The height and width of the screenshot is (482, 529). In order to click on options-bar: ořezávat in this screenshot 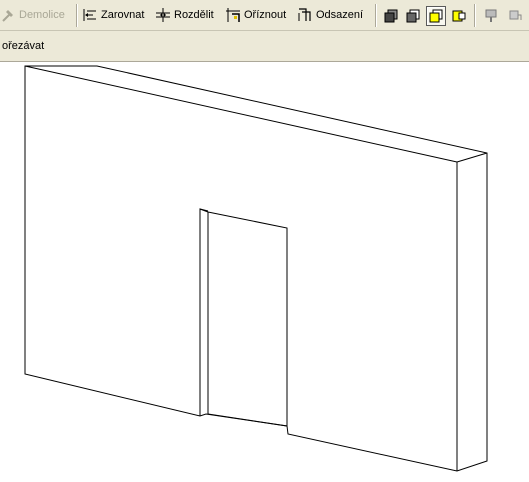, I will do `click(264, 46)`.